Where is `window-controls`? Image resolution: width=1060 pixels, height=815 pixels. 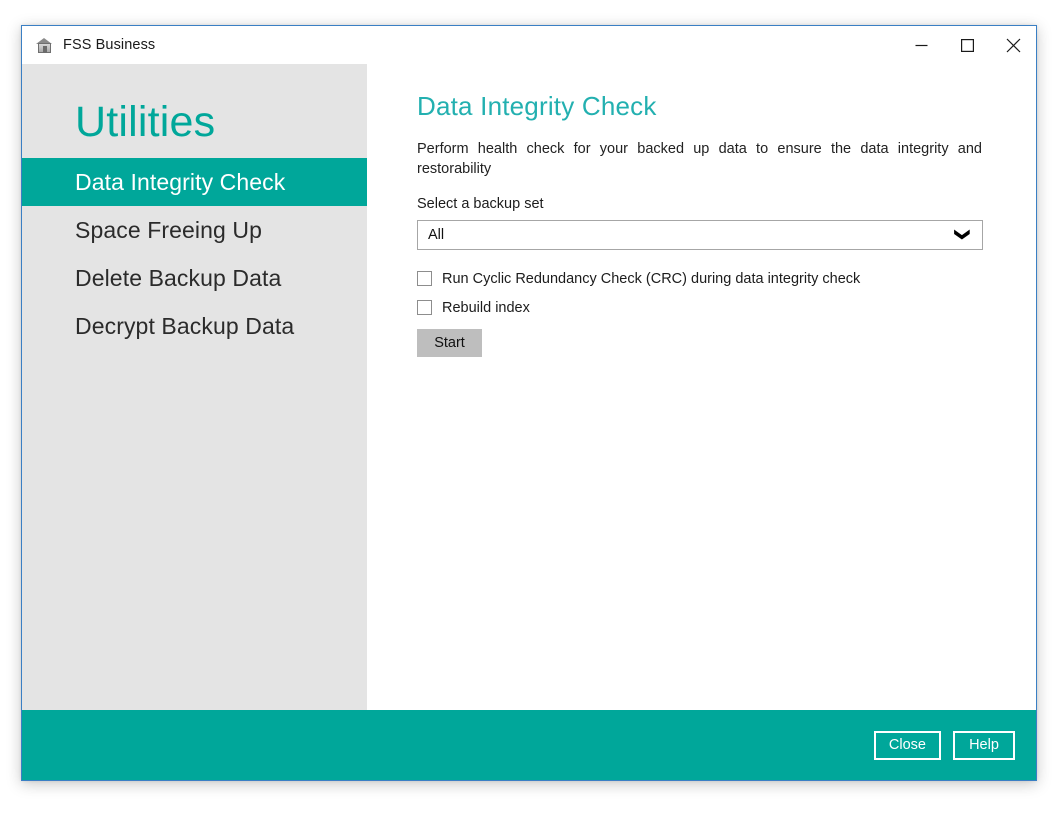
window-controls is located at coordinates (967, 45).